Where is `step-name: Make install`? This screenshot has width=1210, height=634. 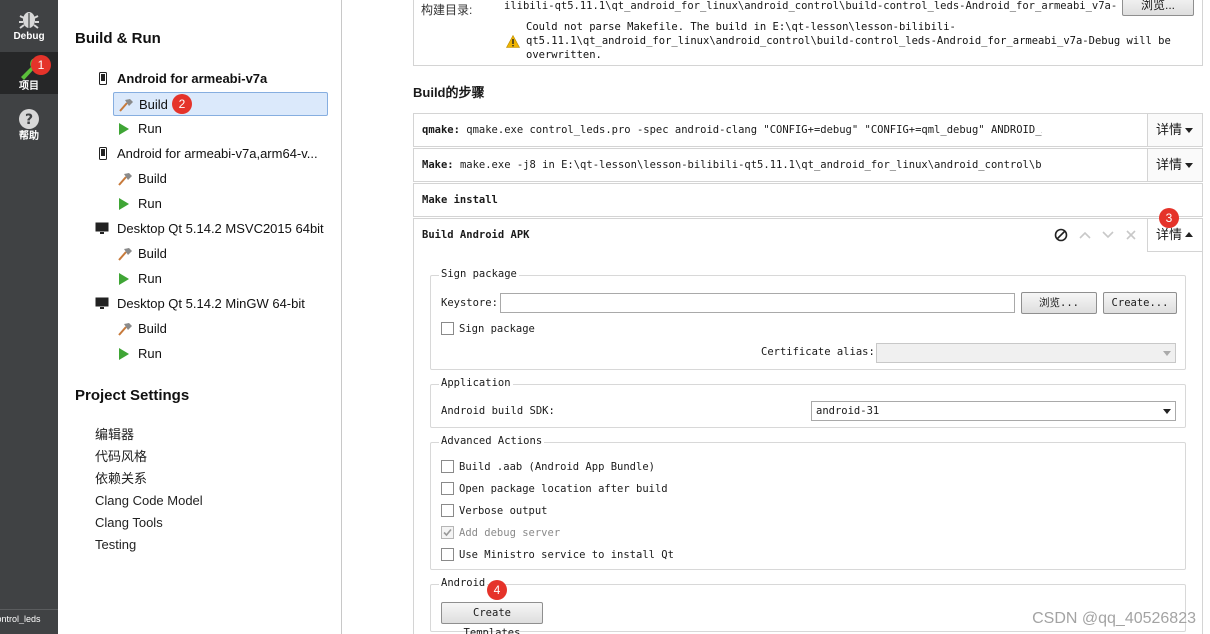 step-name: Make install is located at coordinates (460, 200).